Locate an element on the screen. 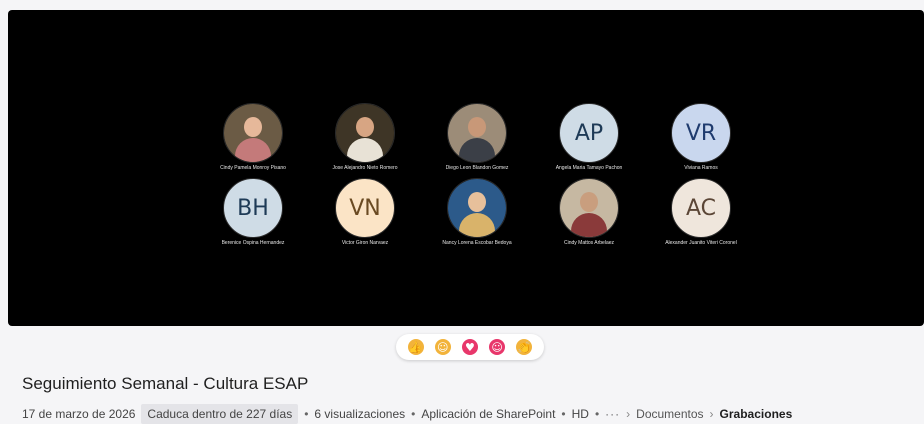  participant-name: Cindy Mattos Arbelaez is located at coordinates (589, 243).